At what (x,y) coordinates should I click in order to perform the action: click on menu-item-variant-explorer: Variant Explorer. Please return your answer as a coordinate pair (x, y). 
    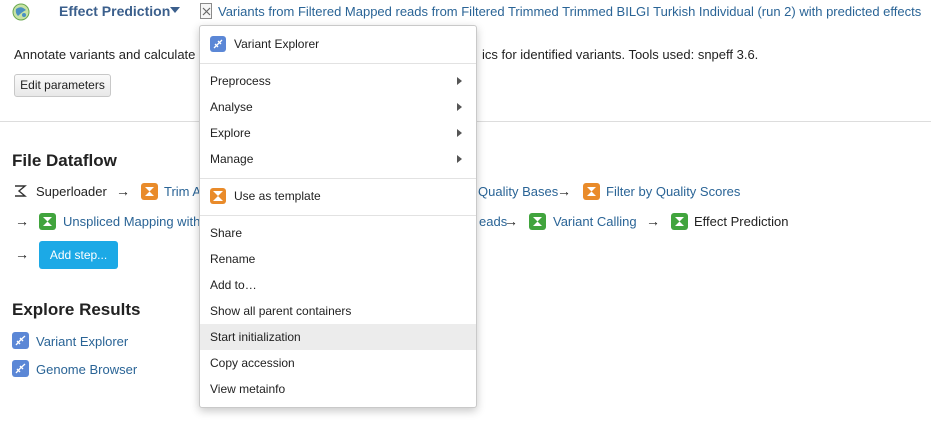
    Looking at the image, I should click on (338, 44).